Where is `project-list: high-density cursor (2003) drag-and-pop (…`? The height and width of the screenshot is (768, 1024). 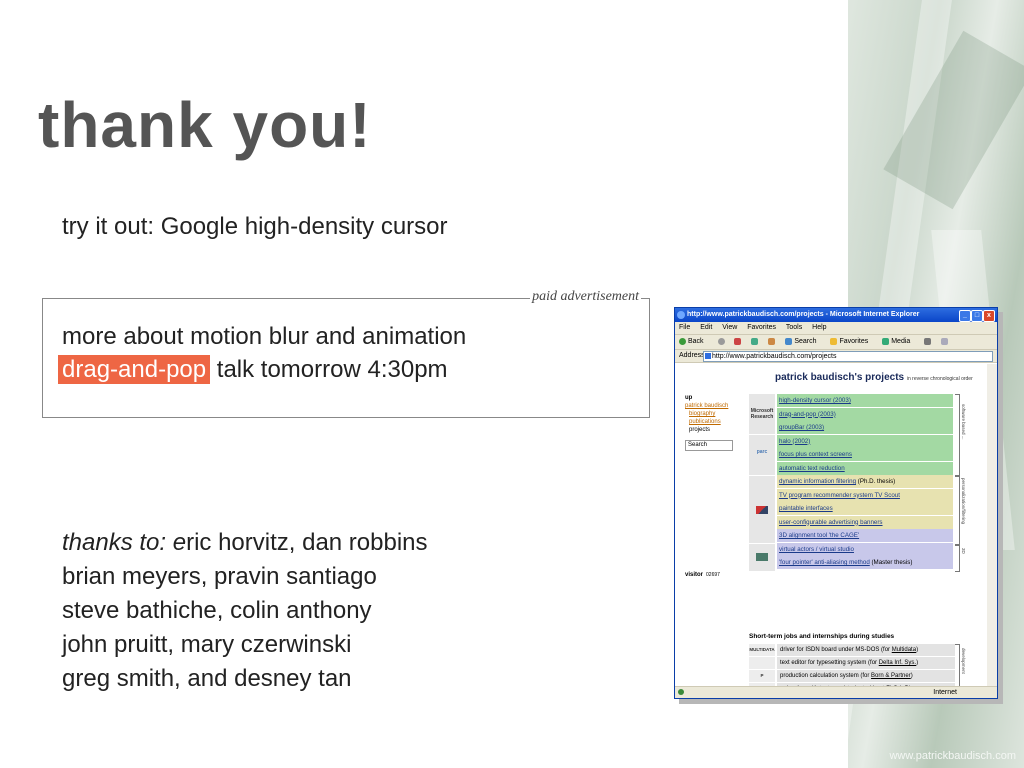
project-list: high-density cursor (2003) drag-and-pop (… is located at coordinates (865, 482).